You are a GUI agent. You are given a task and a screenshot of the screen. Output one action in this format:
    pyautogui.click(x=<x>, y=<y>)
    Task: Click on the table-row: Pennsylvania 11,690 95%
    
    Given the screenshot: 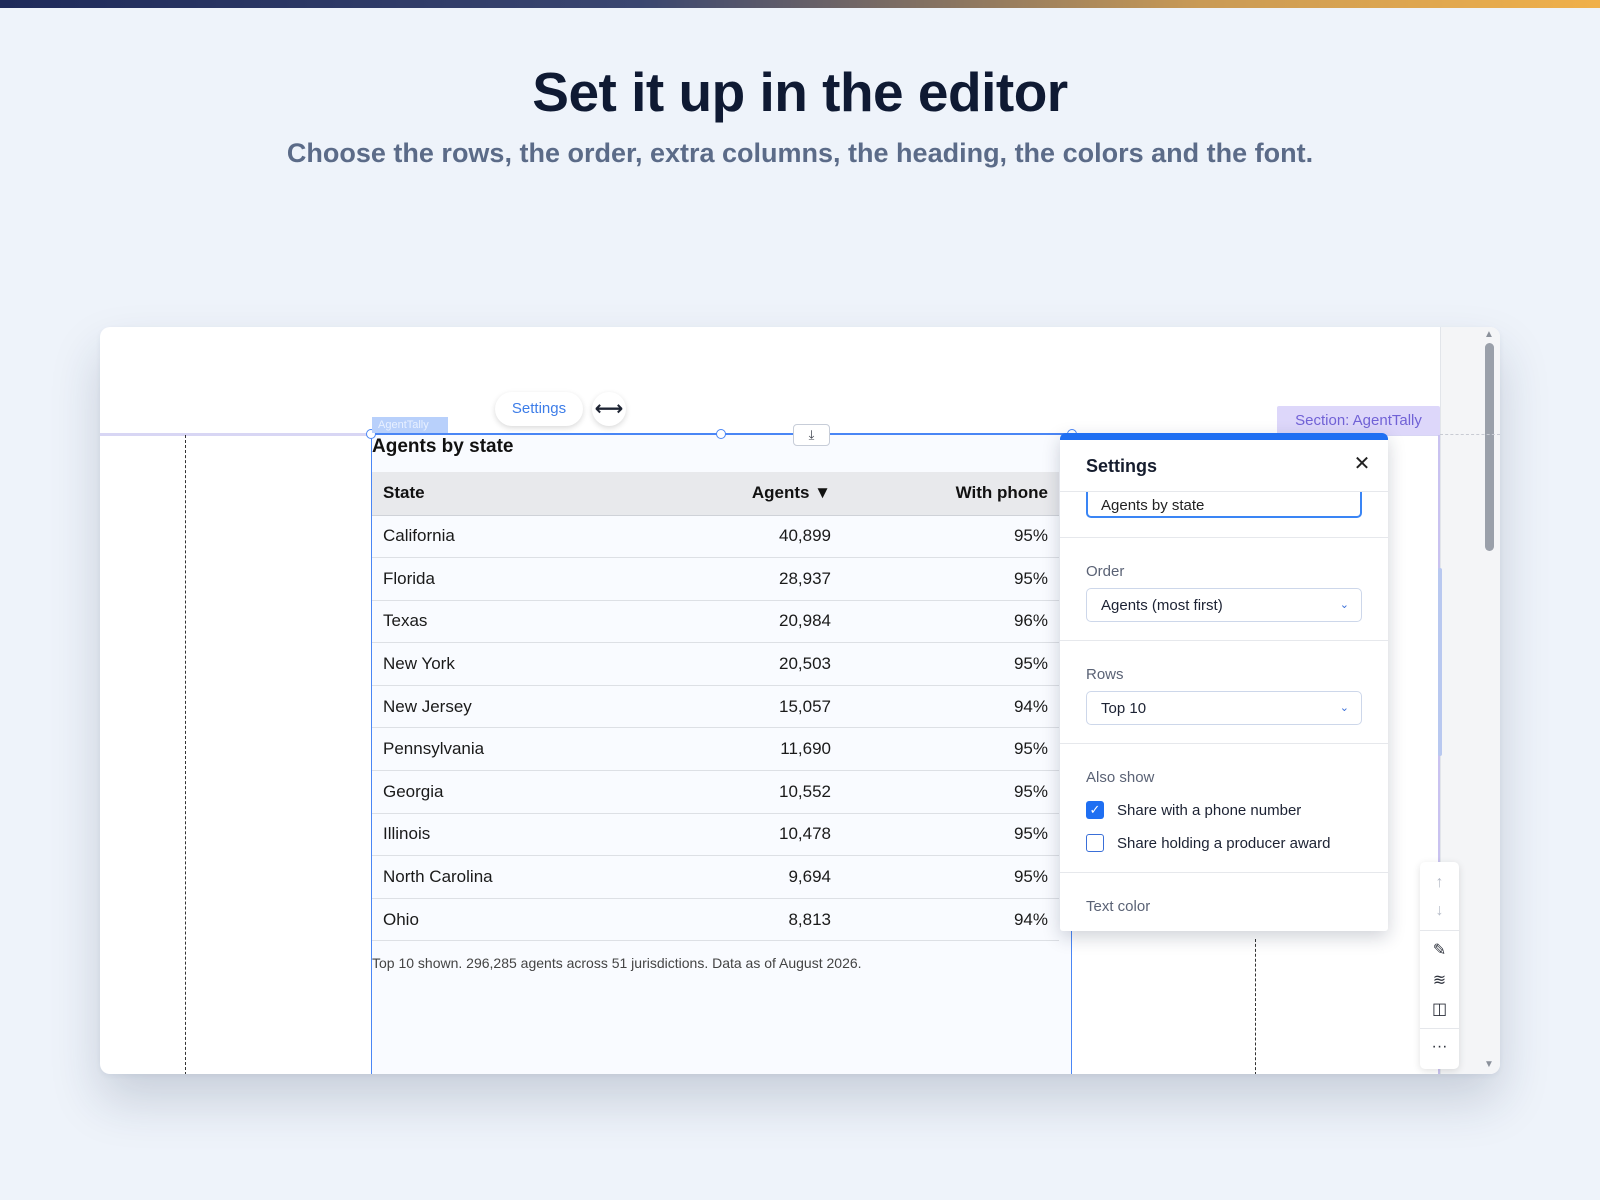 What is the action you would take?
    pyautogui.click(x=715, y=749)
    